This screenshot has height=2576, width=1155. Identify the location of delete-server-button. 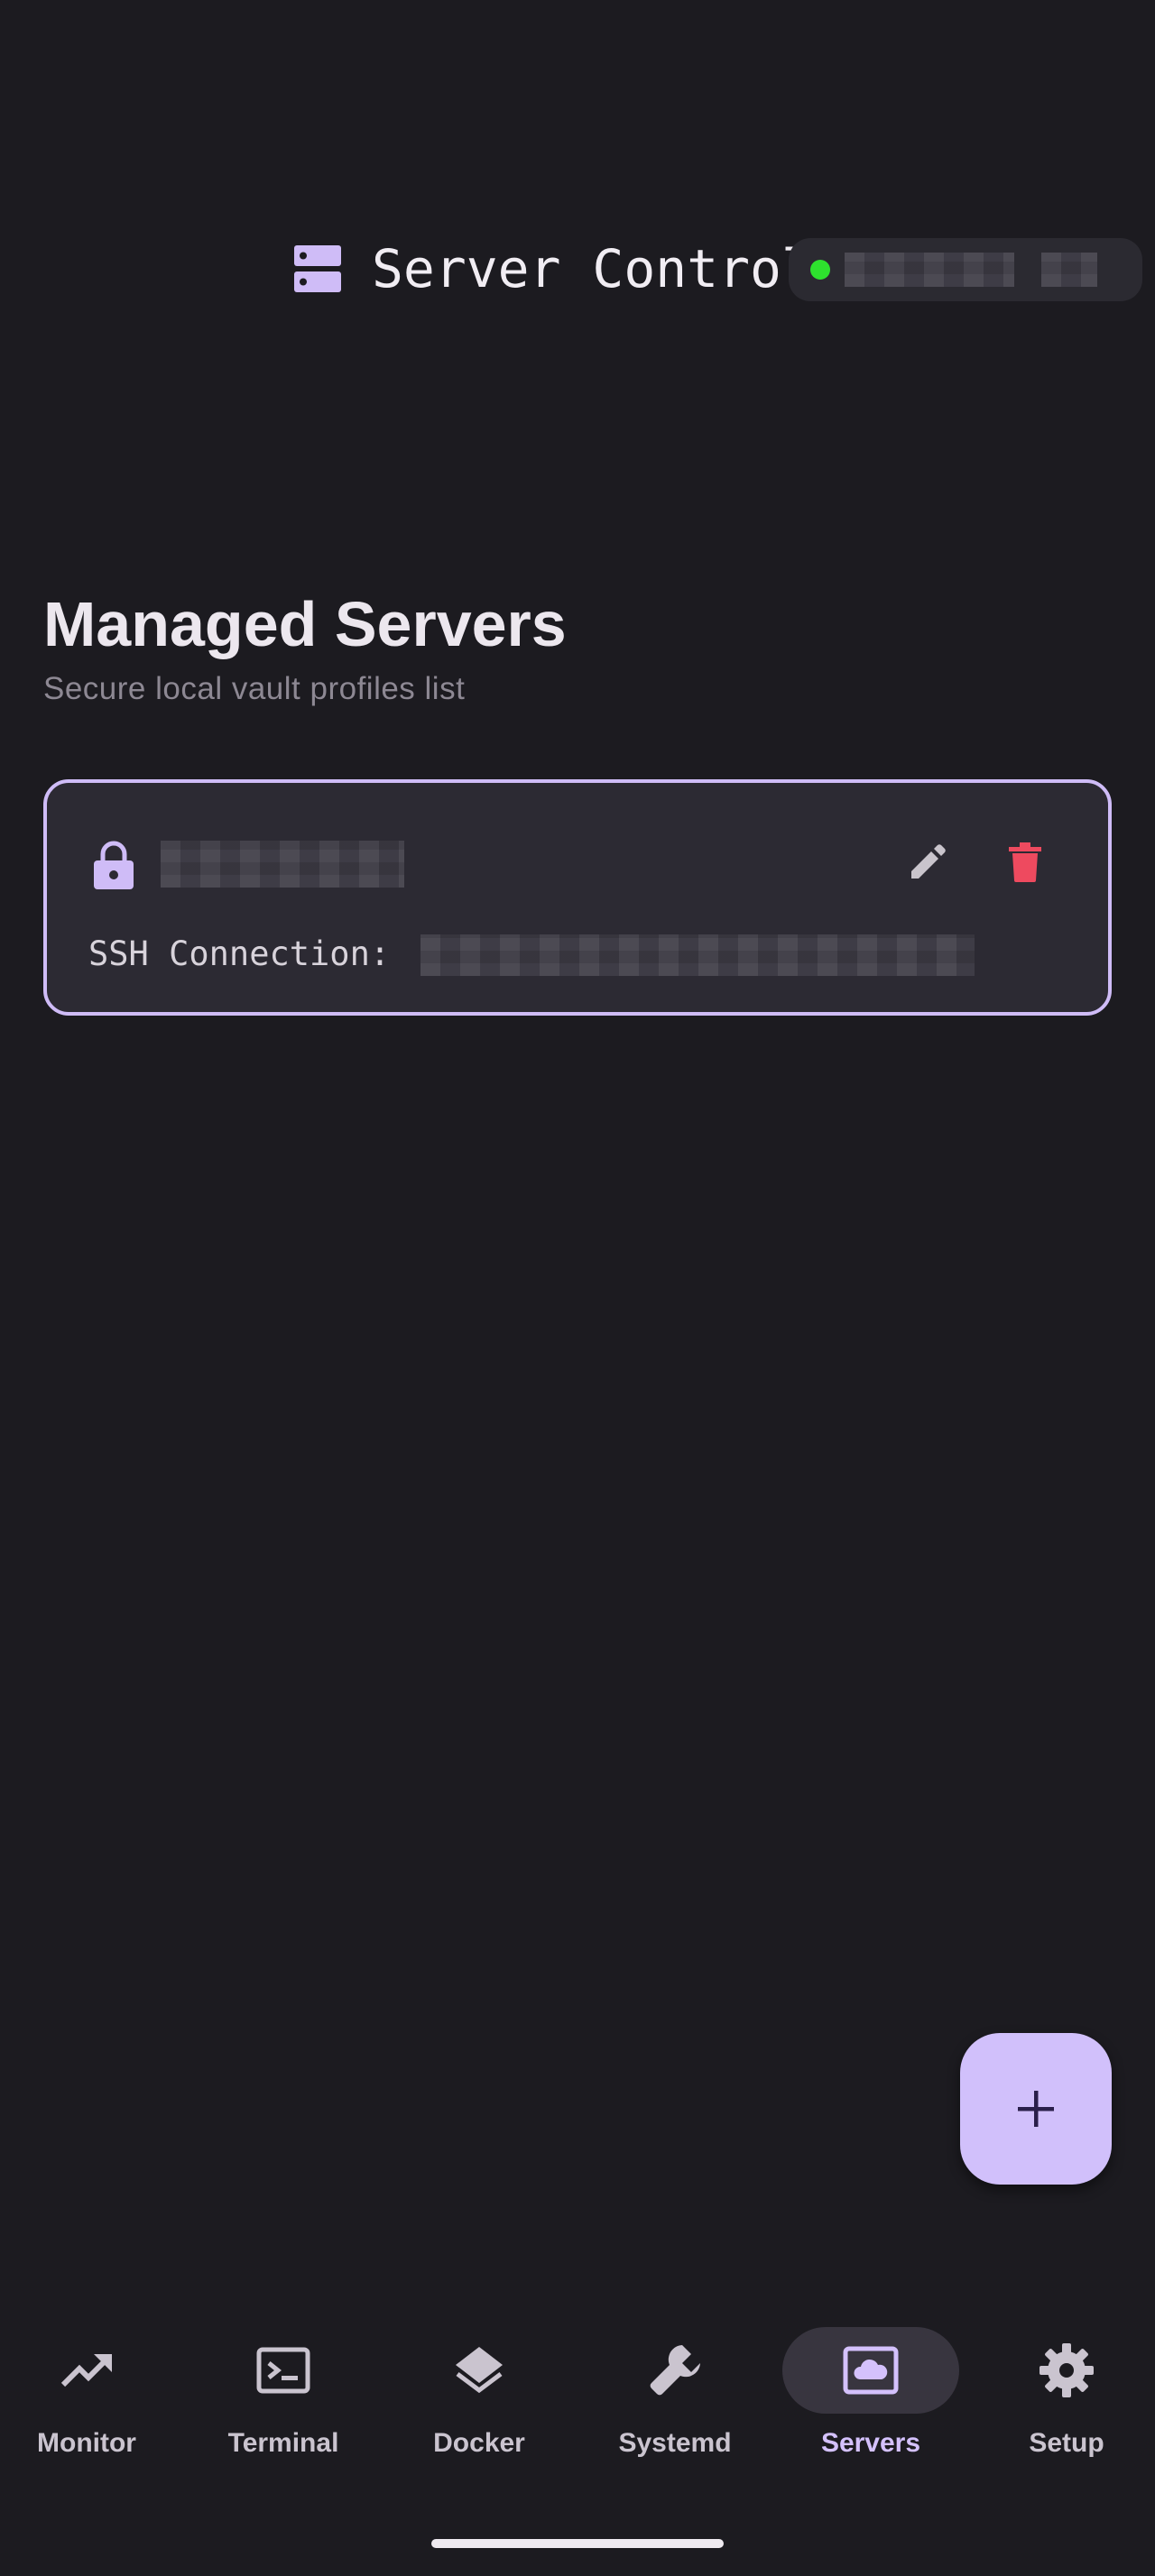
(1025, 862).